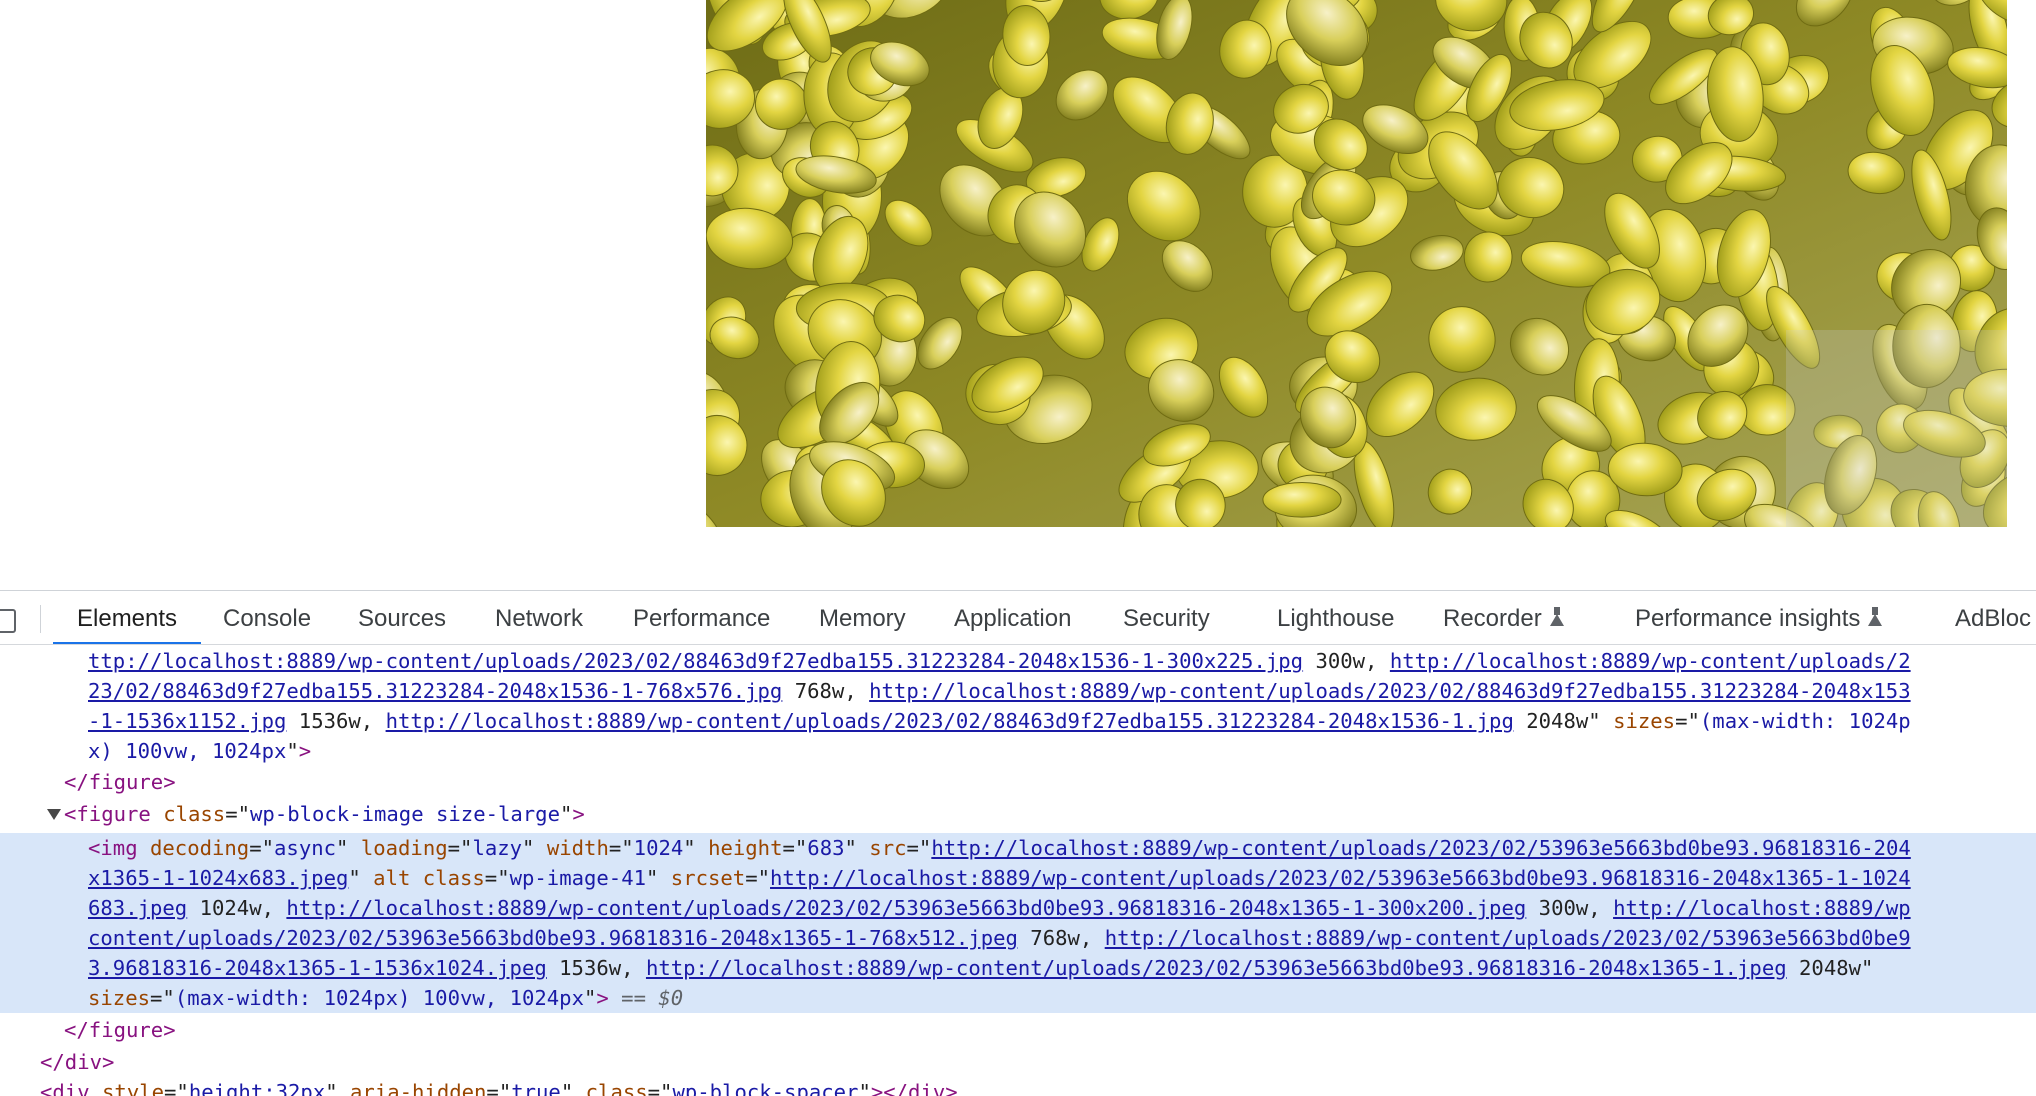 The image size is (2036, 1096). What do you see at coordinates (379, 998) in the screenshot?
I see `attr-value: (max-width: 1024px) 100vw, 1024px` at bounding box center [379, 998].